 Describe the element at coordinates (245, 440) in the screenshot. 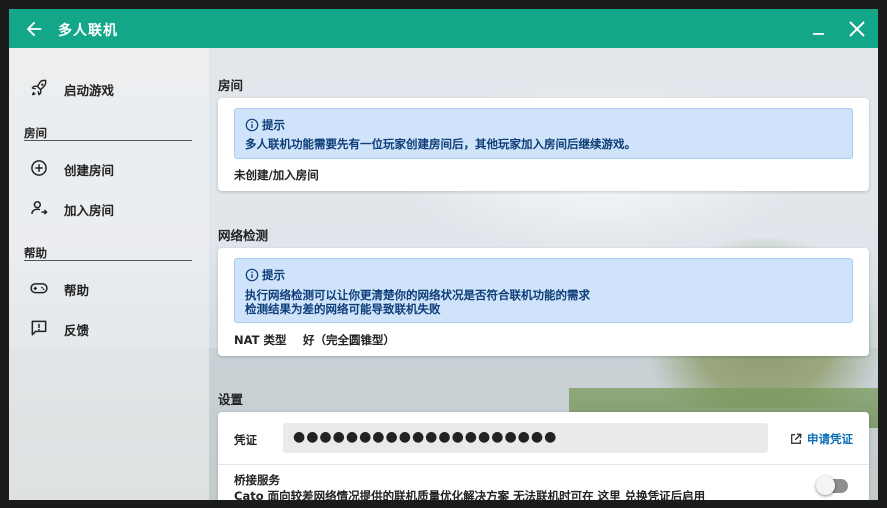

I see `credential-label: 凭证` at that location.